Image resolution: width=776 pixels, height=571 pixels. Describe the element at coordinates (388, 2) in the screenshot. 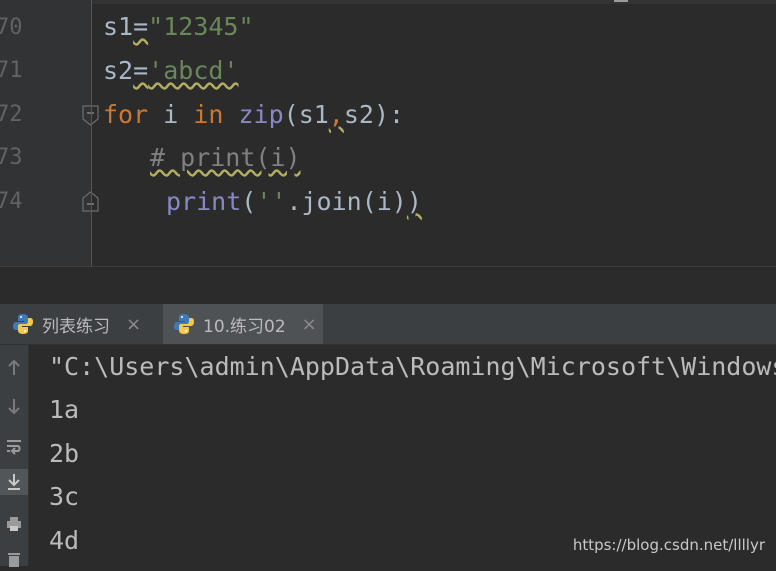

I see `editor-top-border` at that location.